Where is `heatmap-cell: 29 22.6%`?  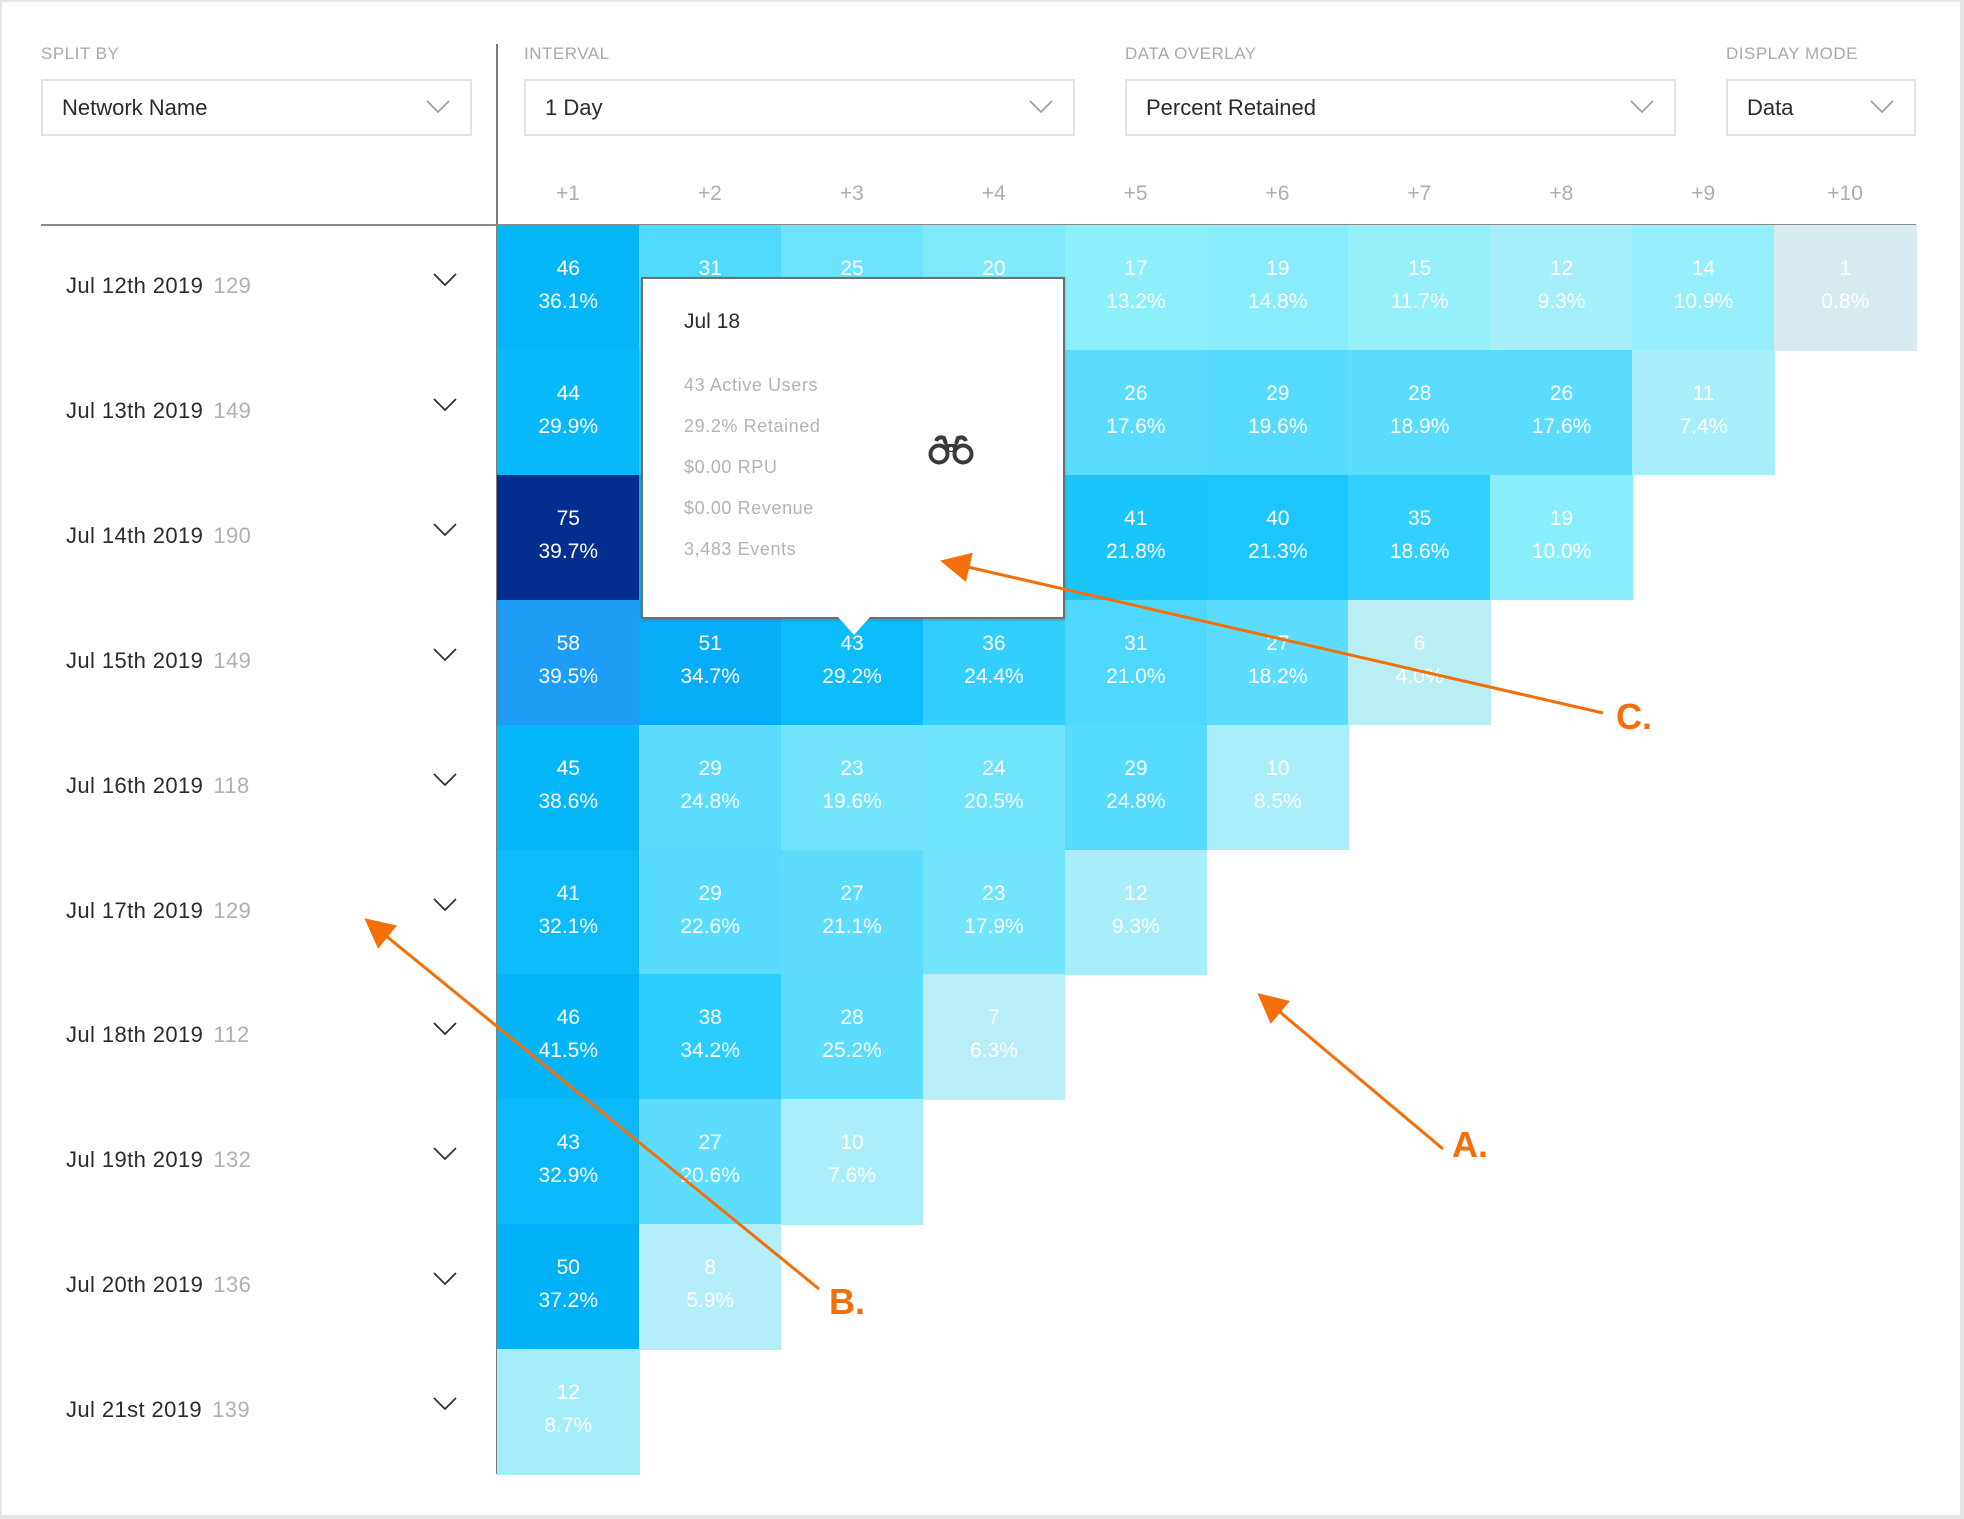
heatmap-cell: 29 22.6% is located at coordinates (710, 912).